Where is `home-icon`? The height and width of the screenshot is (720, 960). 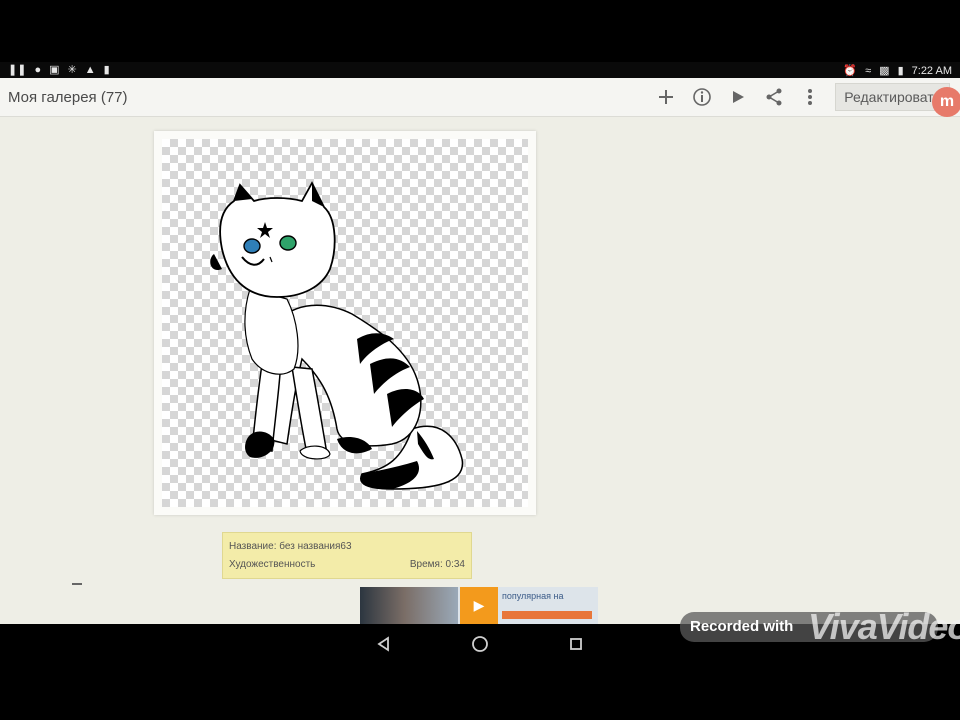
home-icon is located at coordinates (480, 644).